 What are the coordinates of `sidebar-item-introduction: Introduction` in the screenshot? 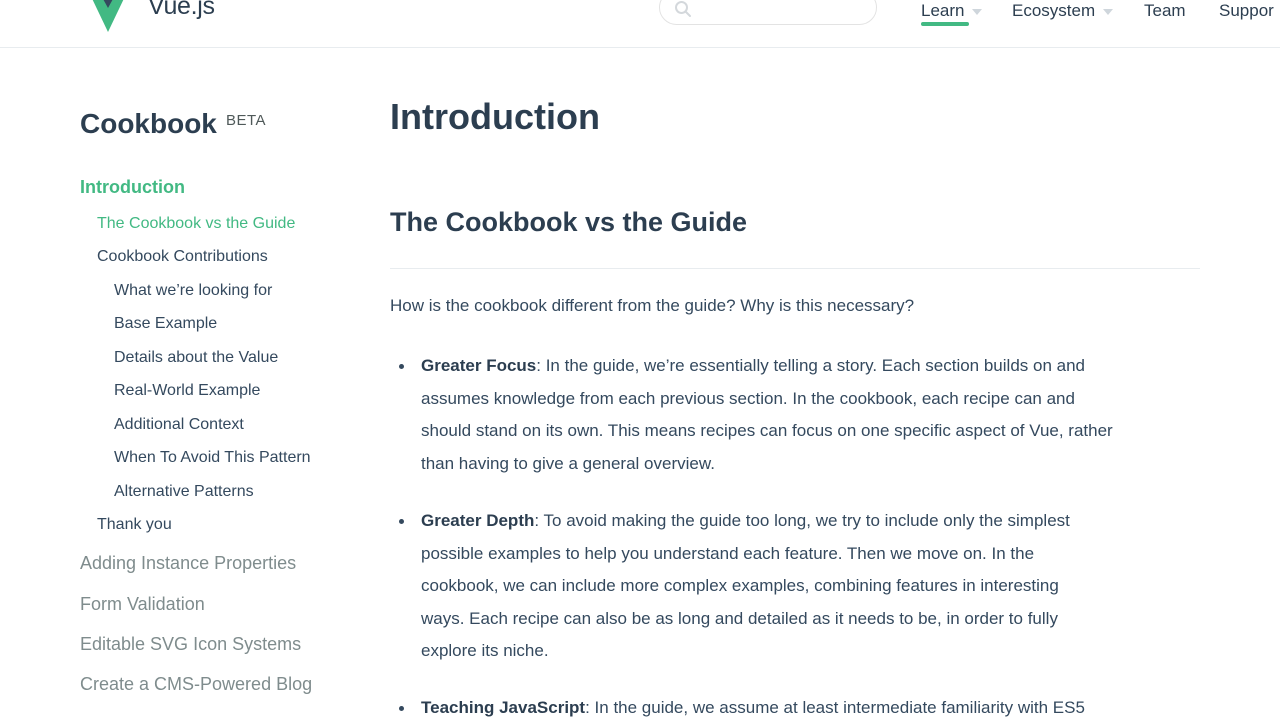 It's located at (132, 187).